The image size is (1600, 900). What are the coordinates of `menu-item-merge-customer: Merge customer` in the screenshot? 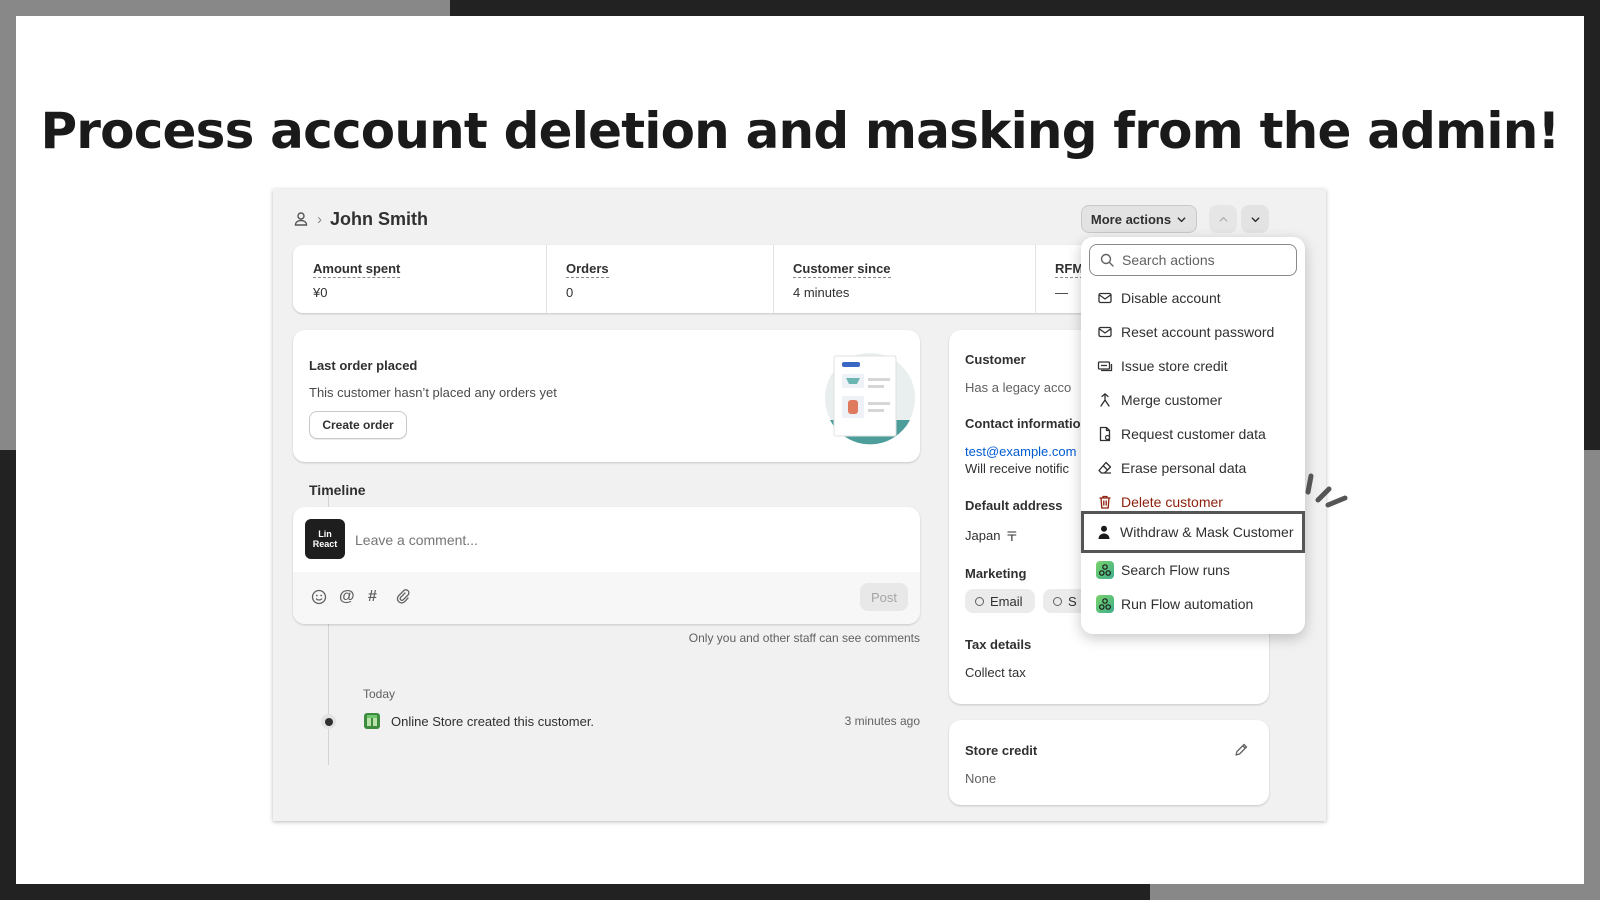 It's located at (1193, 400).